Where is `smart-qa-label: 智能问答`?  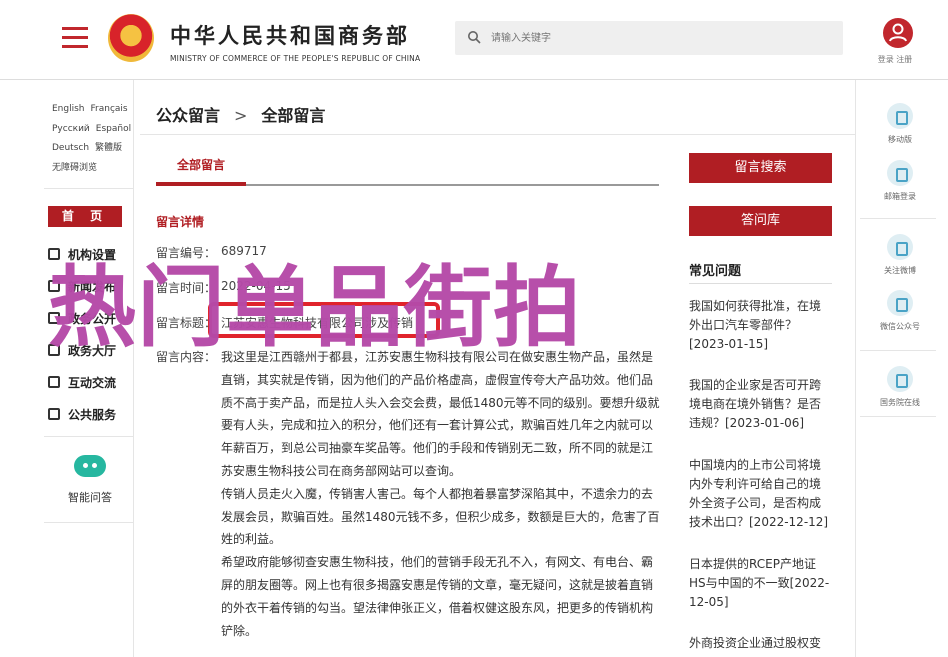
smart-qa-label: 智能问答 is located at coordinates (90, 497).